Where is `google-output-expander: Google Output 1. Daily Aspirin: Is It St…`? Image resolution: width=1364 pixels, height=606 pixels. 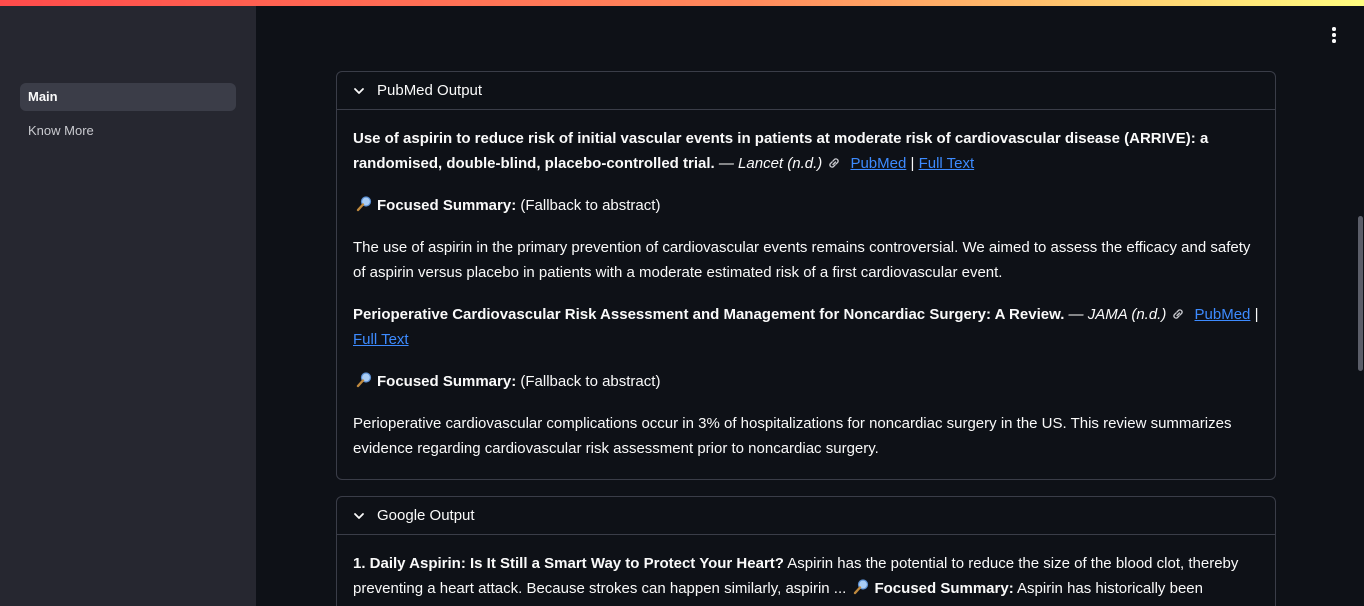 google-output-expander: Google Output 1. Daily Aspirin: Is It St… is located at coordinates (806, 551).